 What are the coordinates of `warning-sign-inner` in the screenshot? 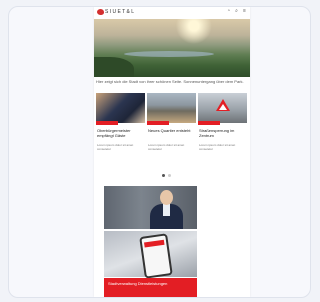 It's located at (223, 107).